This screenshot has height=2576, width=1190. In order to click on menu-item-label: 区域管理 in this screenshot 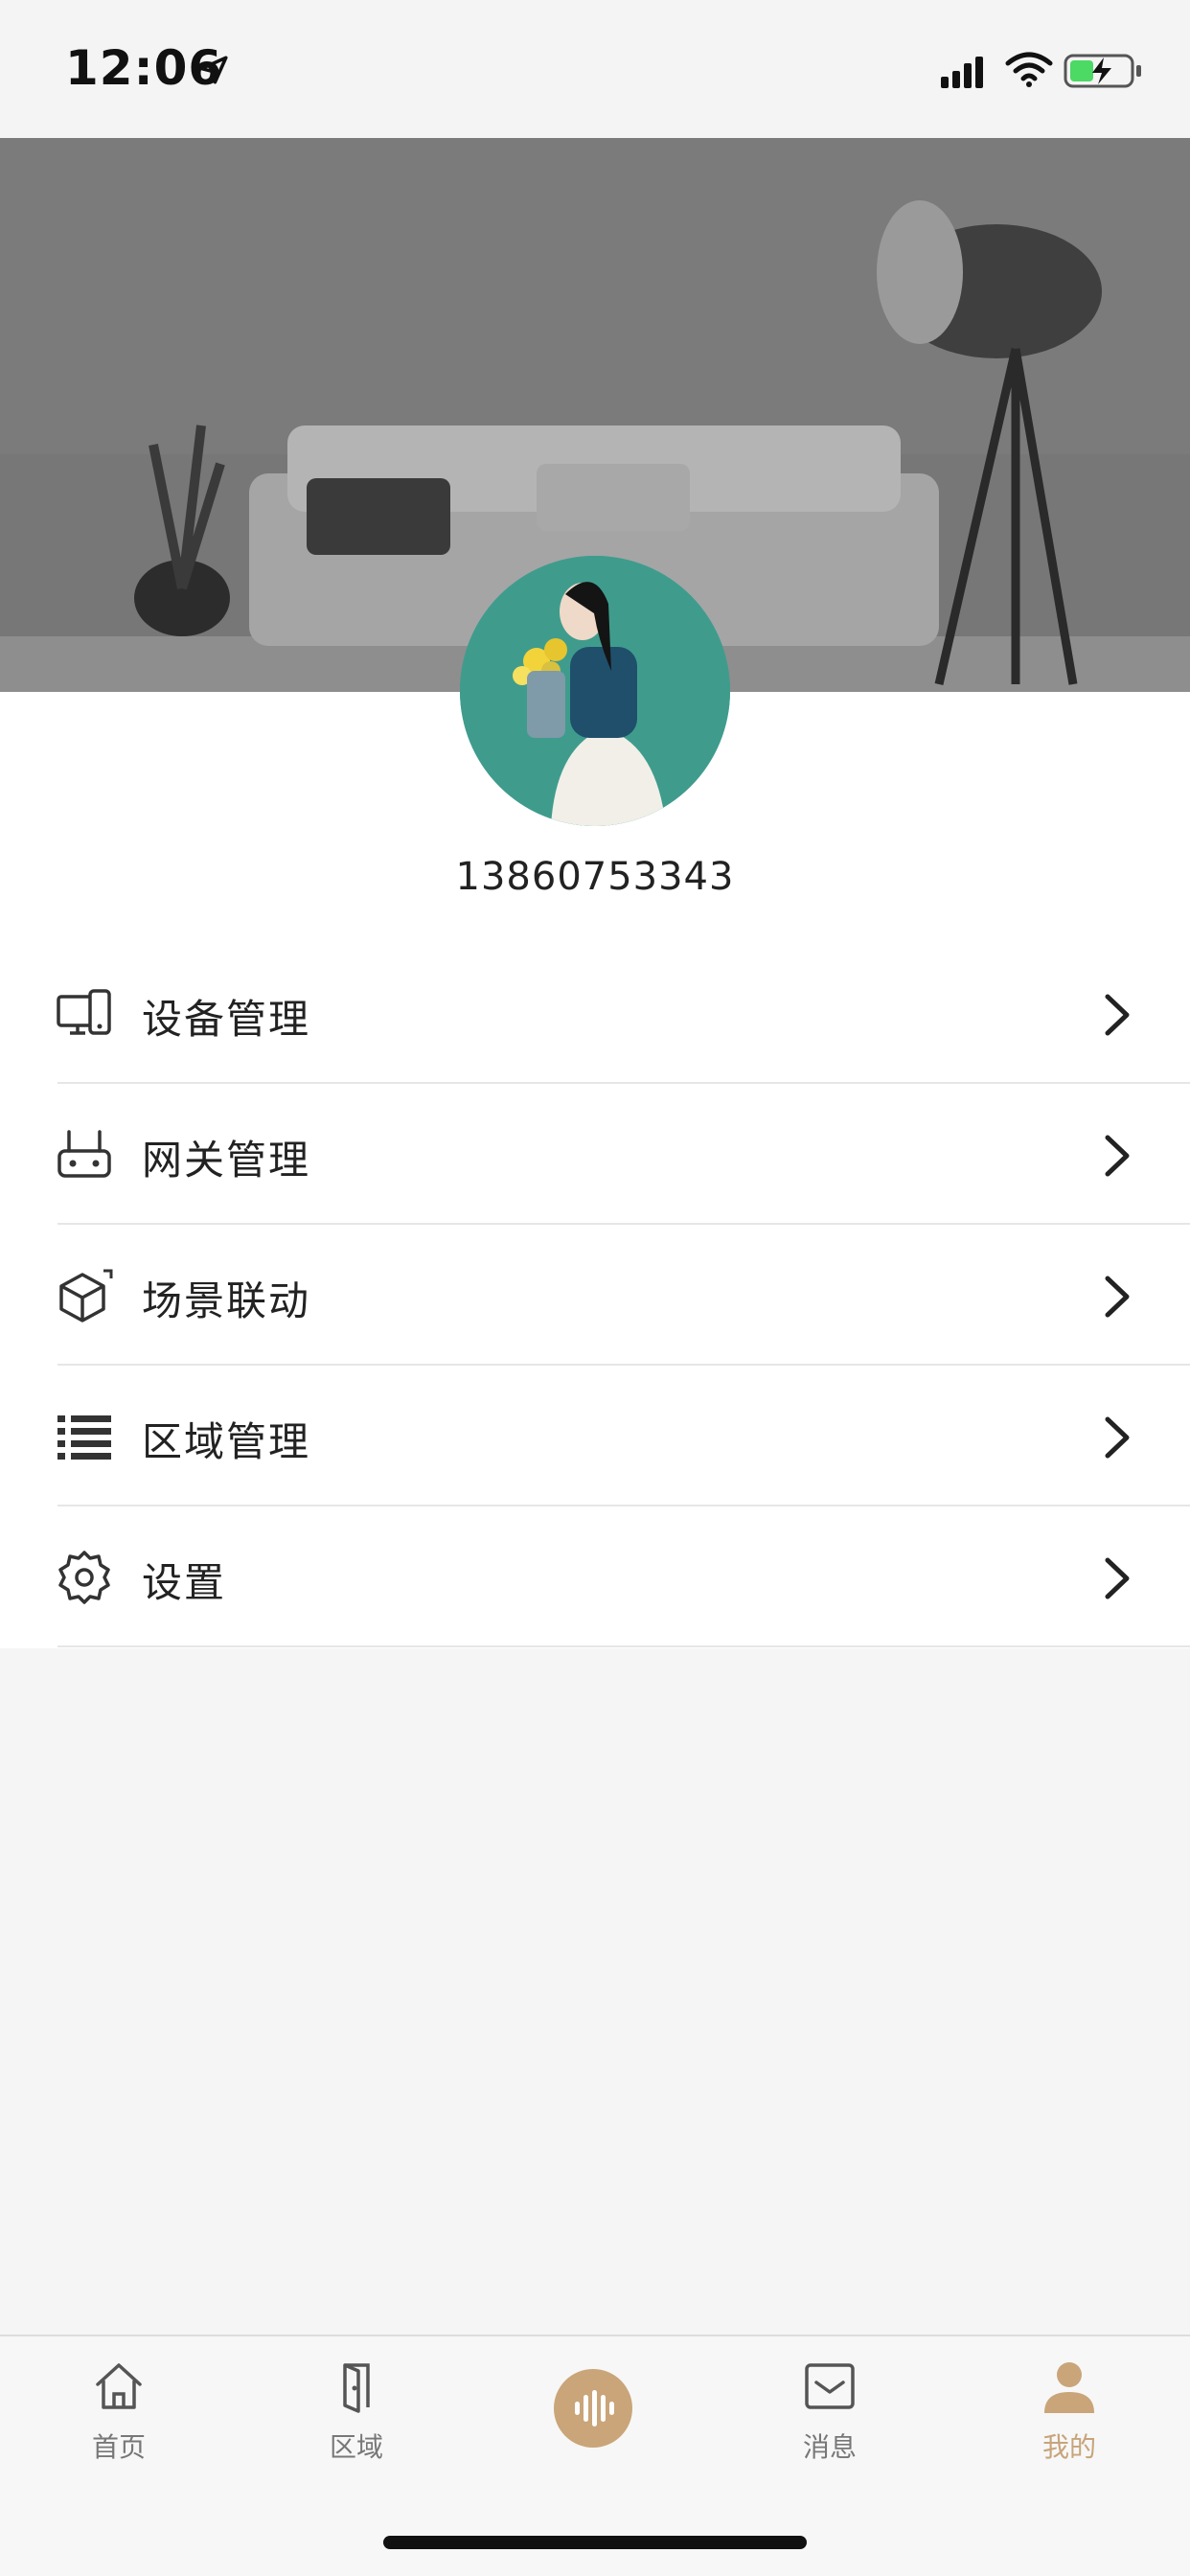, I will do `click(226, 1441)`.